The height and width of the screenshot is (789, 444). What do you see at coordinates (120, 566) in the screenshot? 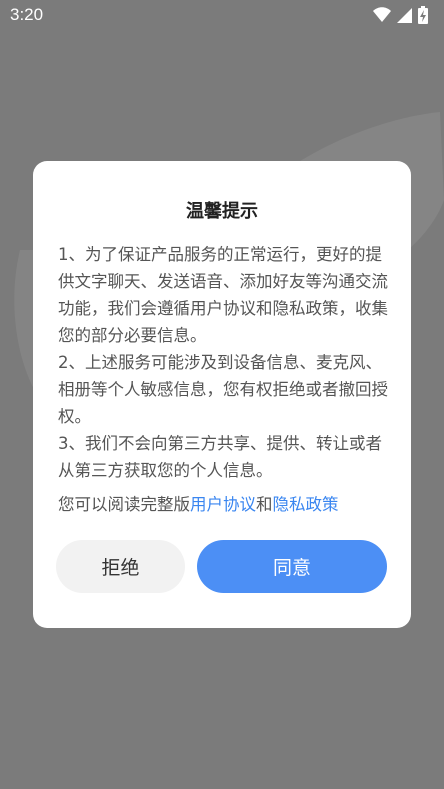
I see `reject-button: 拒绝` at bounding box center [120, 566].